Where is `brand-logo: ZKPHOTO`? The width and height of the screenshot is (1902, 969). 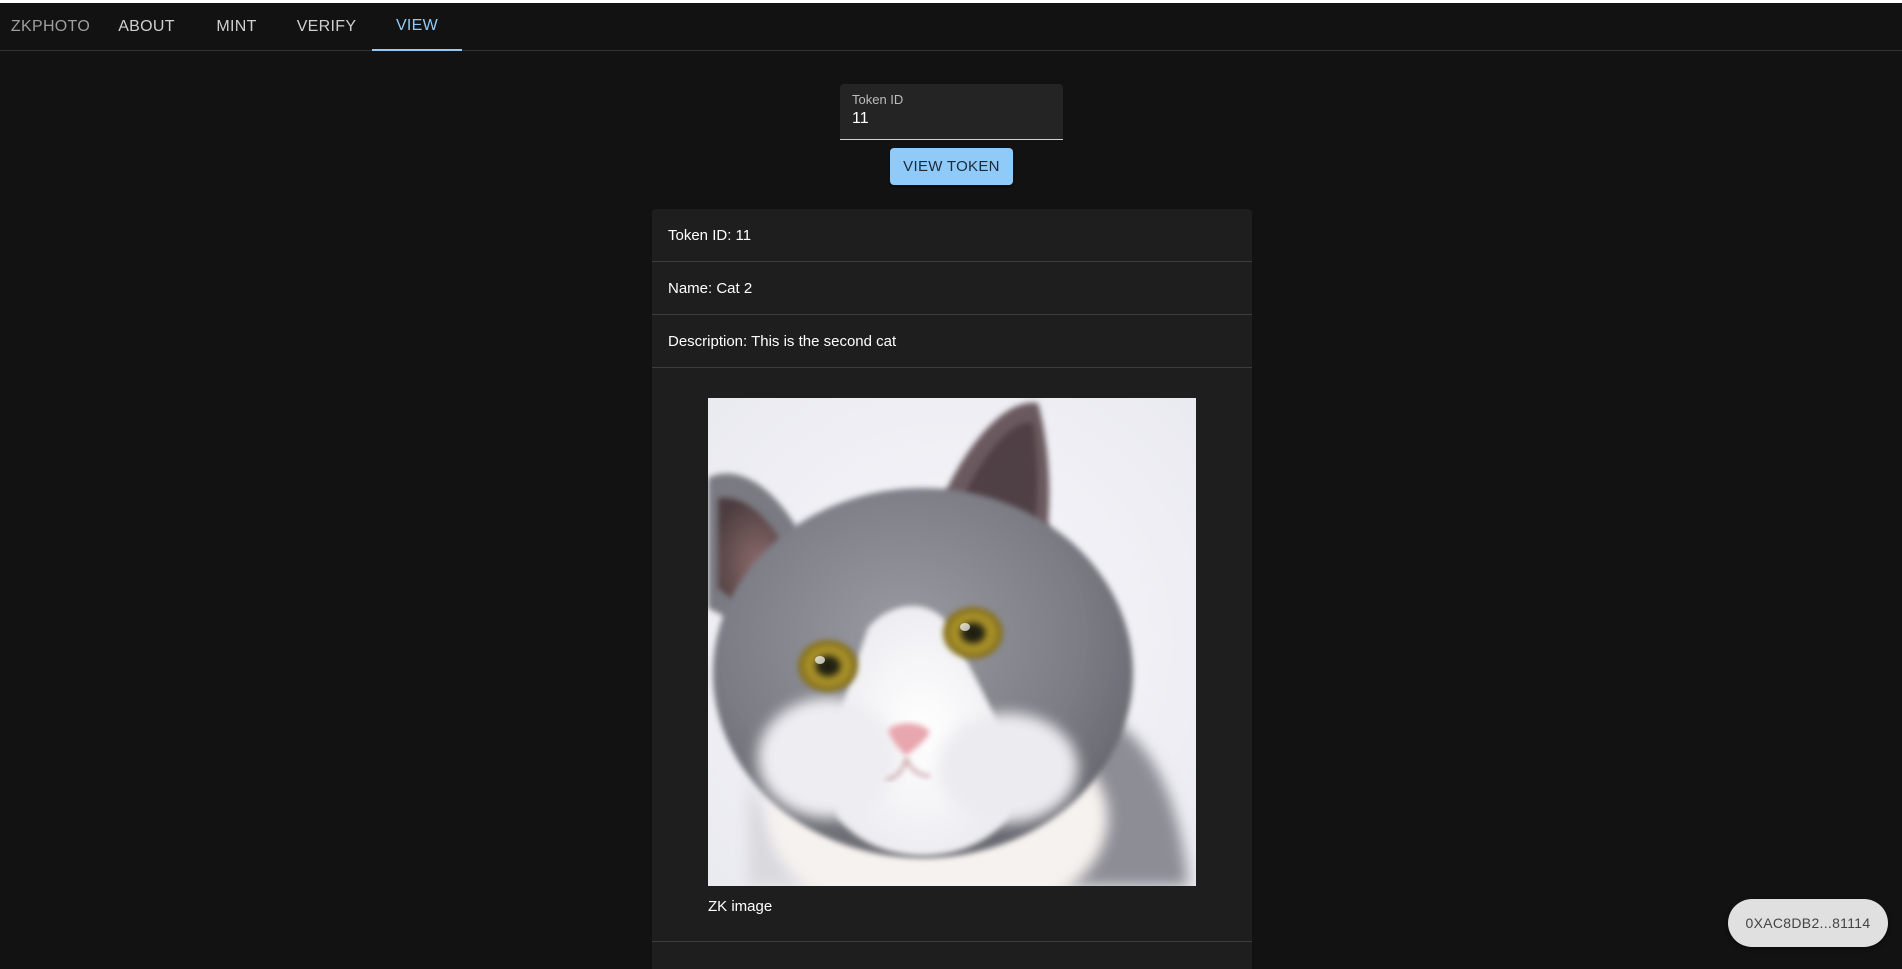 brand-logo: ZKPHOTO is located at coordinates (50, 27).